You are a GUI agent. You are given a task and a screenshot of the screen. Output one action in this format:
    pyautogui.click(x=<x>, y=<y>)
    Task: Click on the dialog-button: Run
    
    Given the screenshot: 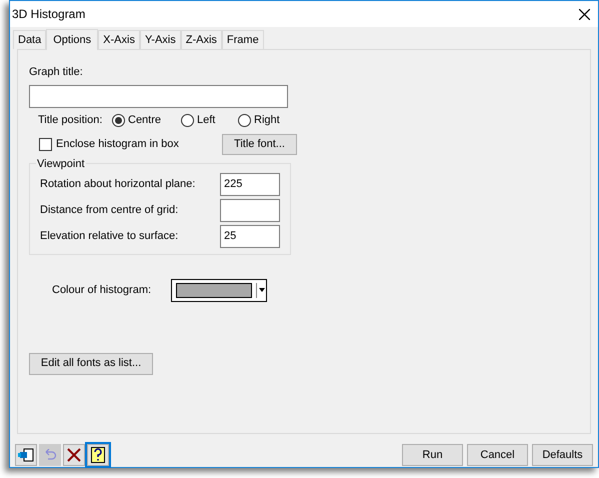 What is the action you would take?
    pyautogui.click(x=432, y=455)
    